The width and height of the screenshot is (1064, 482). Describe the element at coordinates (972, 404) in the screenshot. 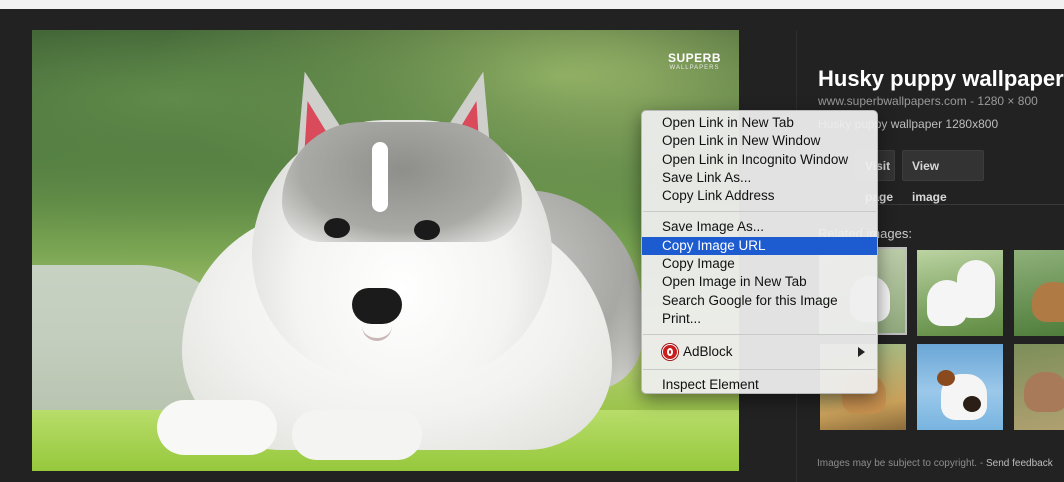

I see `thumb-dog-patch` at that location.